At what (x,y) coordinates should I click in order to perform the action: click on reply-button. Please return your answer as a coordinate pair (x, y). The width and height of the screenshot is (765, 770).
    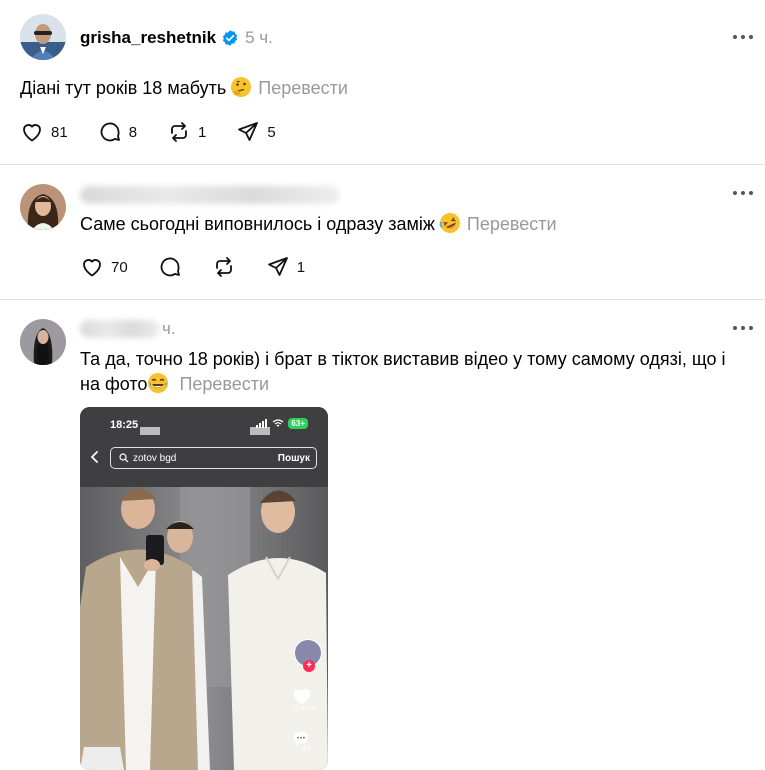
    Looking at the image, I should click on (170, 267).